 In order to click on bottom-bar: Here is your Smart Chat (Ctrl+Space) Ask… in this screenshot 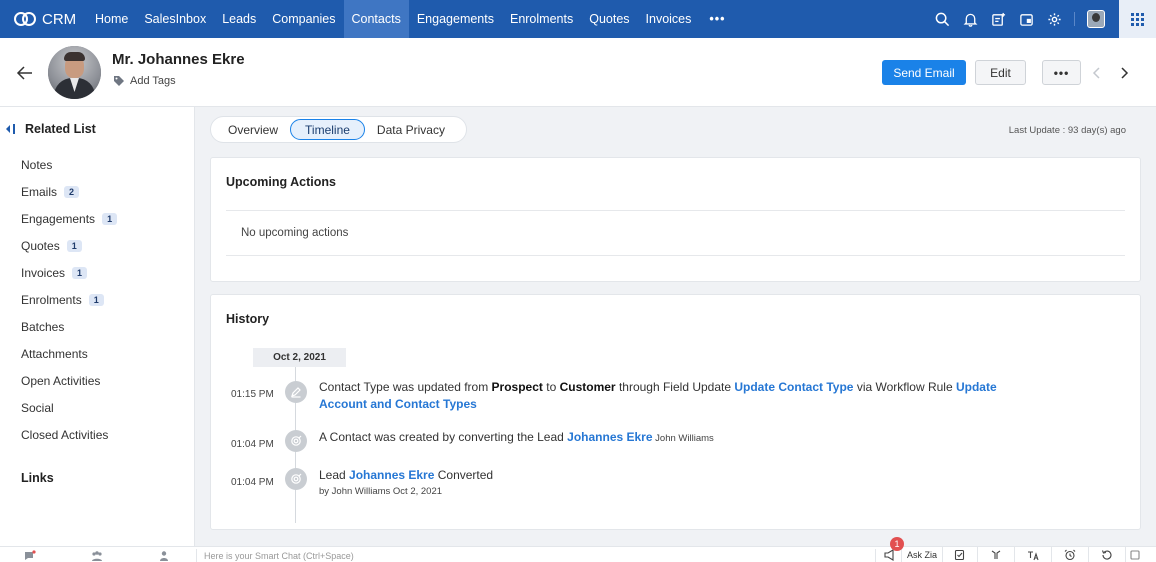, I will do `click(578, 554)`.